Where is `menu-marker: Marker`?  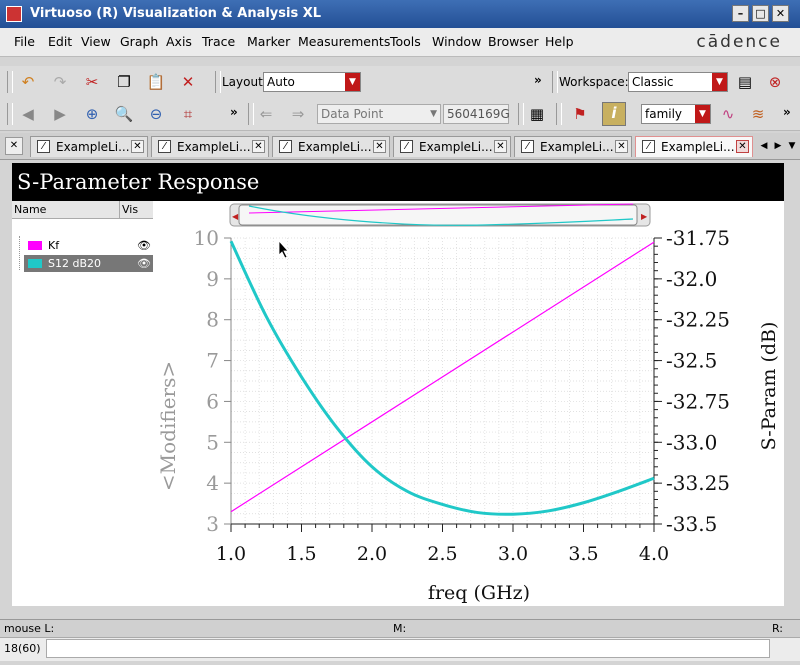
menu-marker: Marker is located at coordinates (268, 41).